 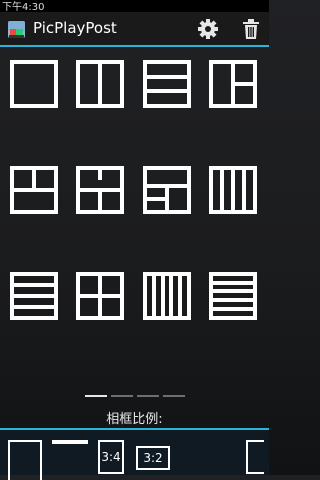 What do you see at coordinates (100, 84) in the screenshot?
I see `layout-two-vertical` at bounding box center [100, 84].